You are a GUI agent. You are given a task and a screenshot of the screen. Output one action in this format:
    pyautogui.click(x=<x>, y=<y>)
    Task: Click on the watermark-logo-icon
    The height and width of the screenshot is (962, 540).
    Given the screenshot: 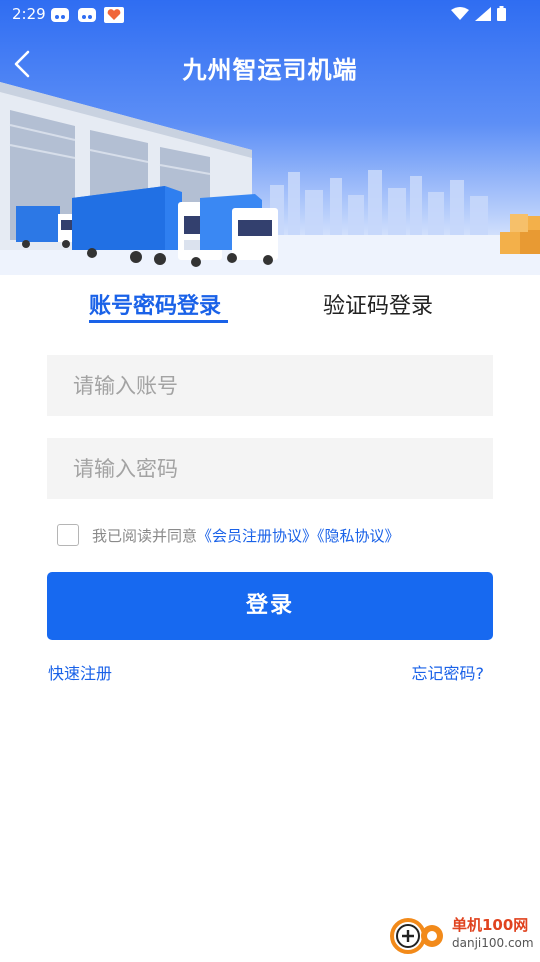 What is the action you would take?
    pyautogui.click(x=416, y=936)
    